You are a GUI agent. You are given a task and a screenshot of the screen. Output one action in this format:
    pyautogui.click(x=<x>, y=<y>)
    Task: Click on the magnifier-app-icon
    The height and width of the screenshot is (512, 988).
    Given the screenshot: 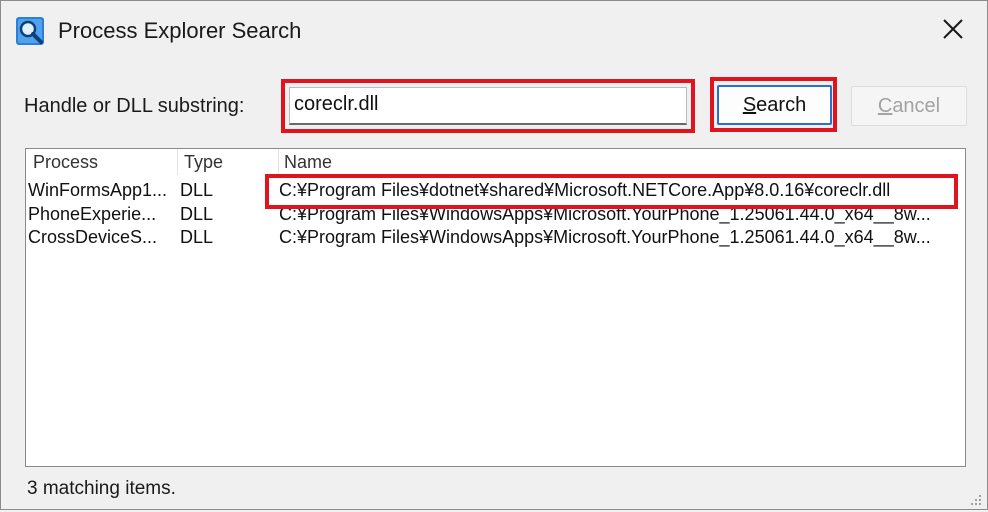 What is the action you would take?
    pyautogui.click(x=30, y=31)
    